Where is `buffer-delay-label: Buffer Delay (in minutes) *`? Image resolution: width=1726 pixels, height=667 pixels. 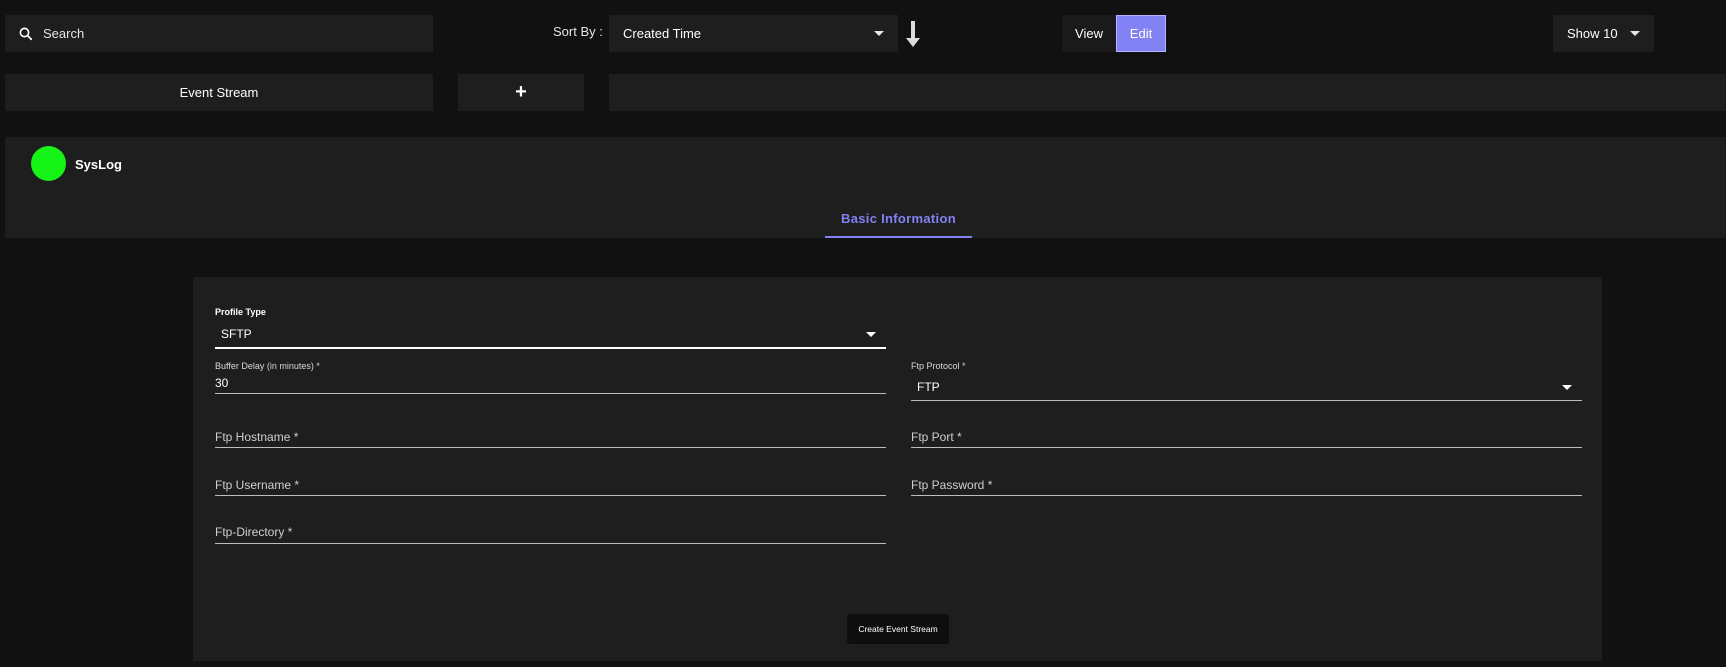
buffer-delay-label: Buffer Delay (in minutes) * is located at coordinates (267, 366).